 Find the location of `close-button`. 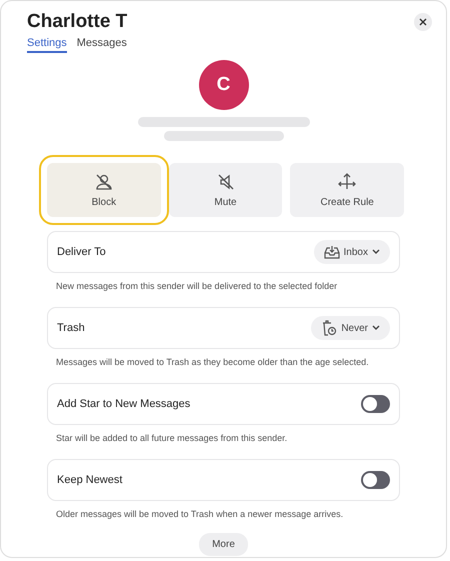

close-button is located at coordinates (423, 22).